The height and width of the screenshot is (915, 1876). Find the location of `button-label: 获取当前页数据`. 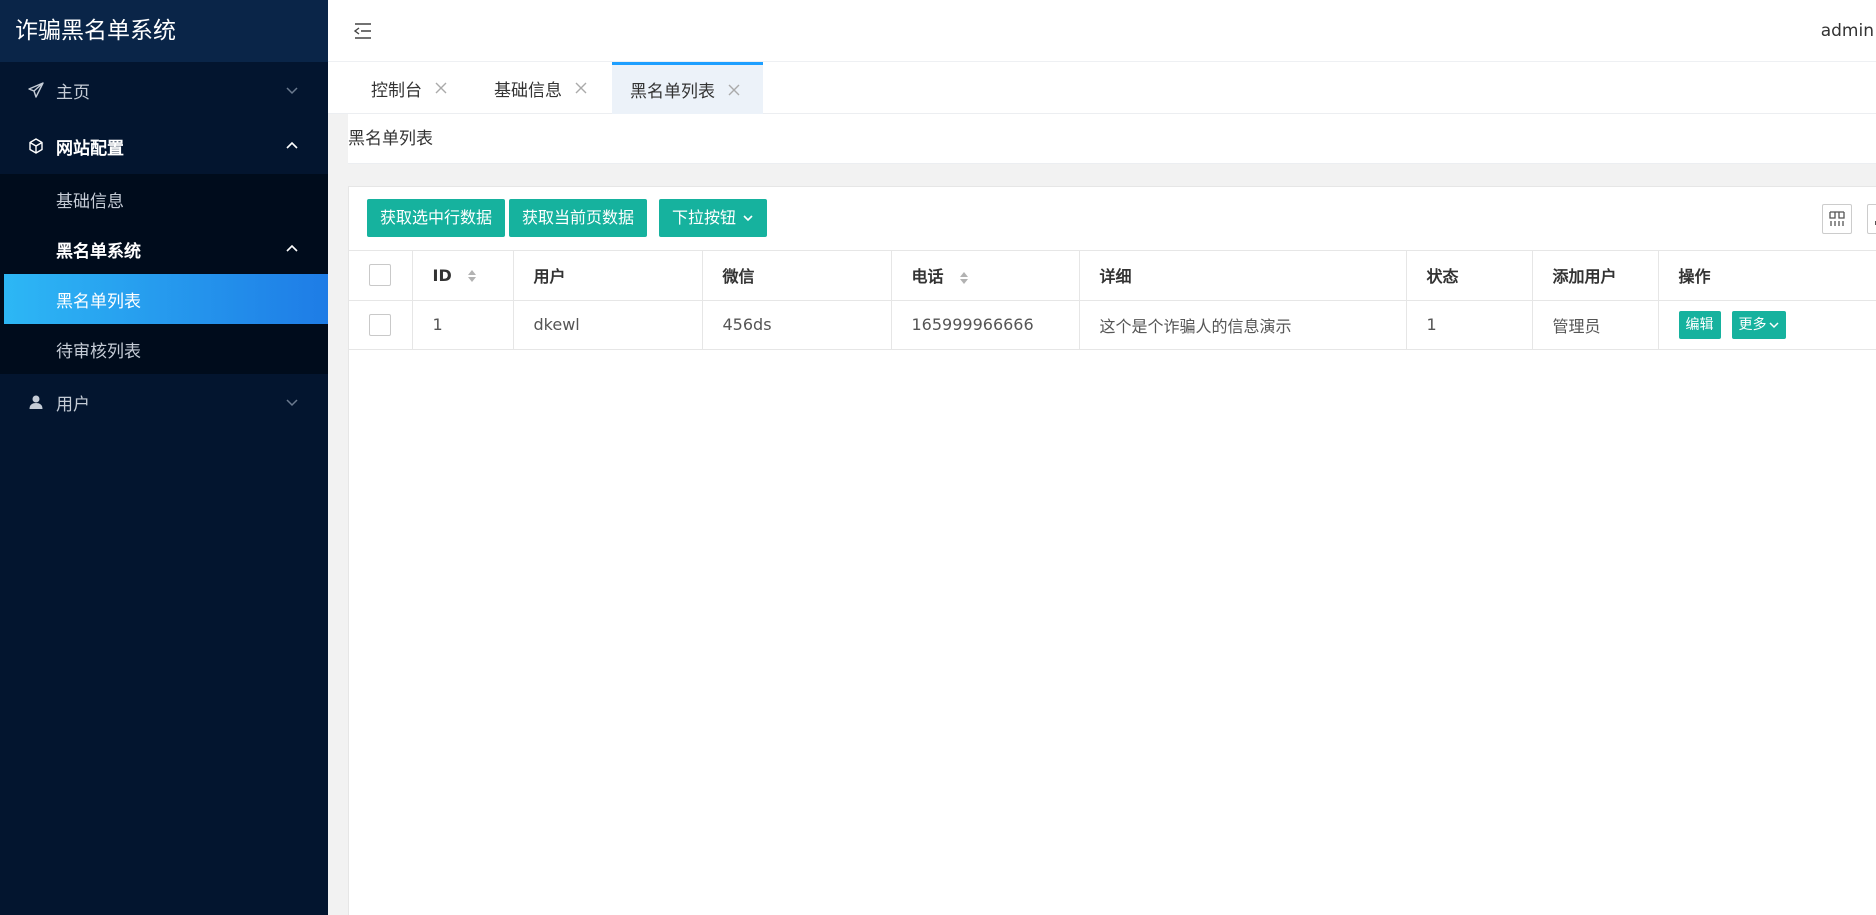

button-label: 获取当前页数据 is located at coordinates (578, 217).